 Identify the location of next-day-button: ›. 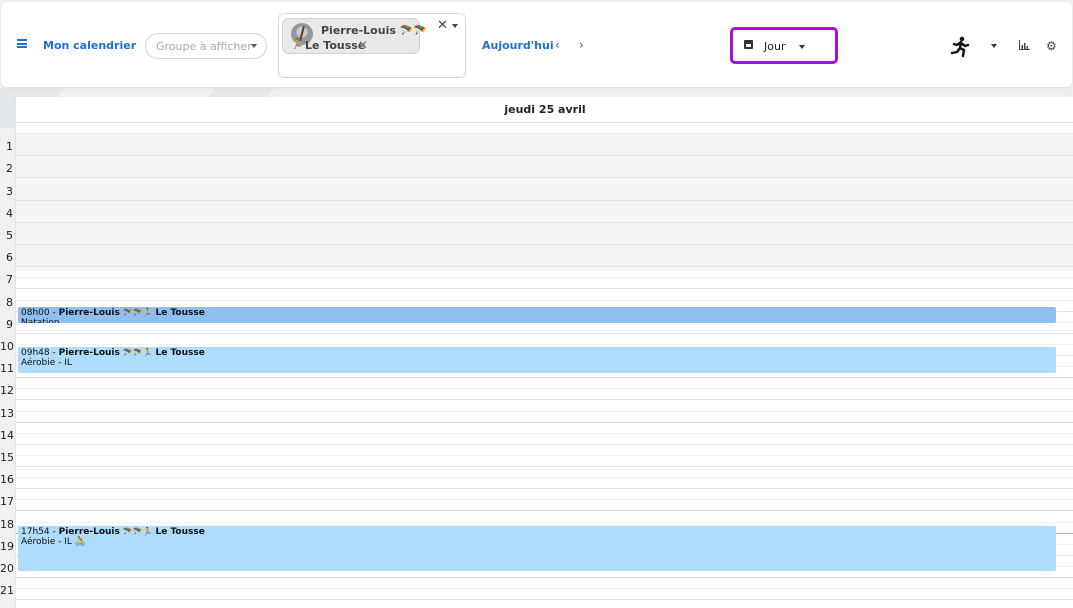
(581, 45).